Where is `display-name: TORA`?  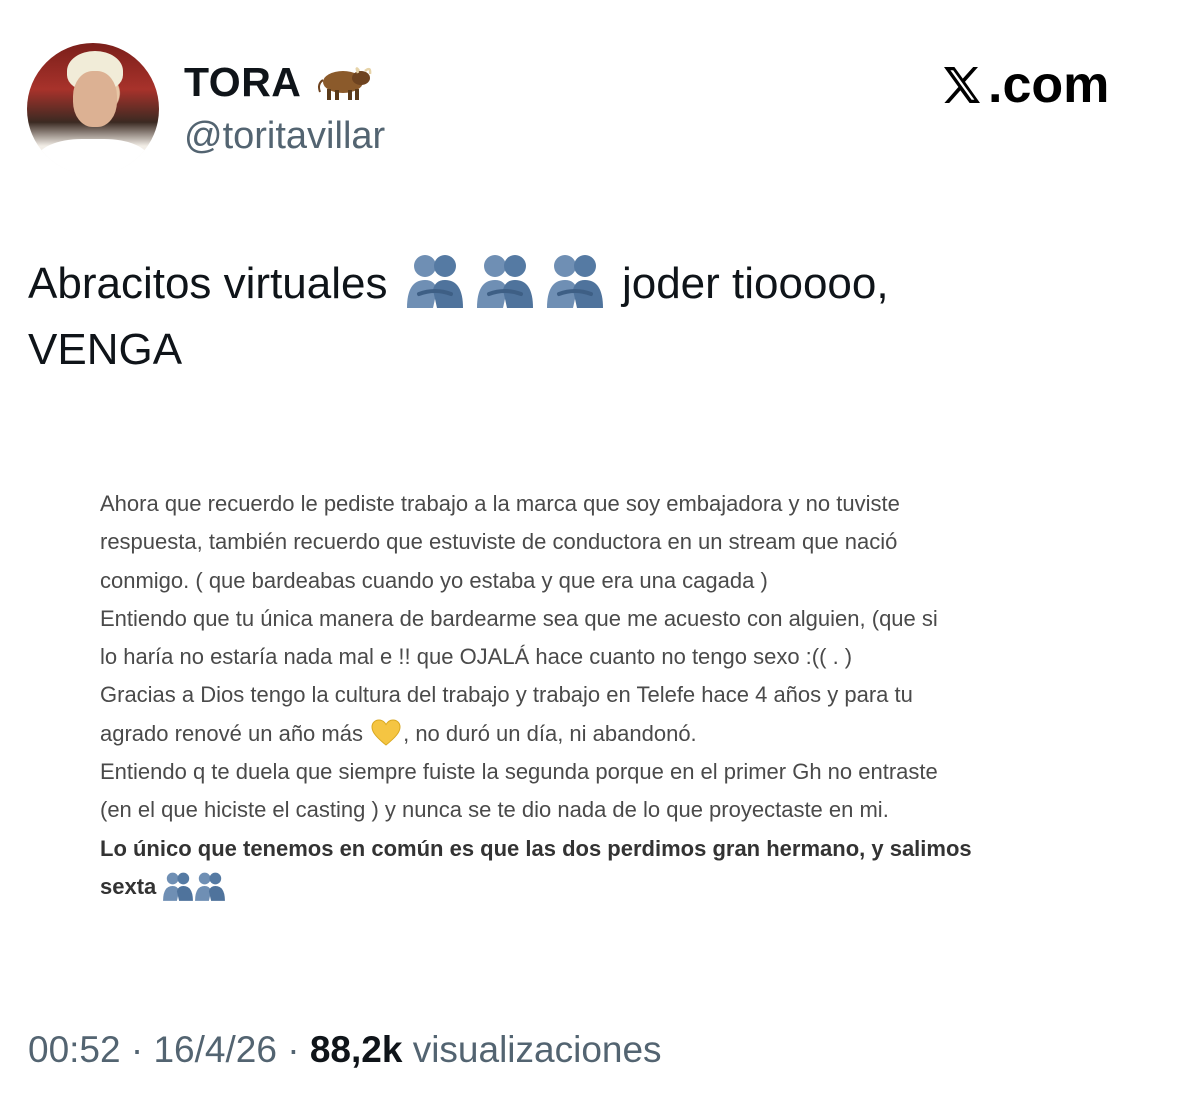
display-name: TORA is located at coordinates (278, 82).